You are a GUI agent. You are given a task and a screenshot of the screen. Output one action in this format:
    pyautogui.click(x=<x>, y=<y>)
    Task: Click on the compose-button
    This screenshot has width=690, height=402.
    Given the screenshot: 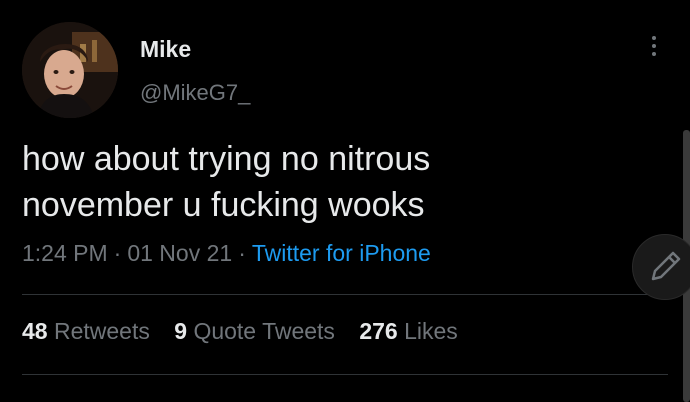 What is the action you would take?
    pyautogui.click(x=661, y=267)
    